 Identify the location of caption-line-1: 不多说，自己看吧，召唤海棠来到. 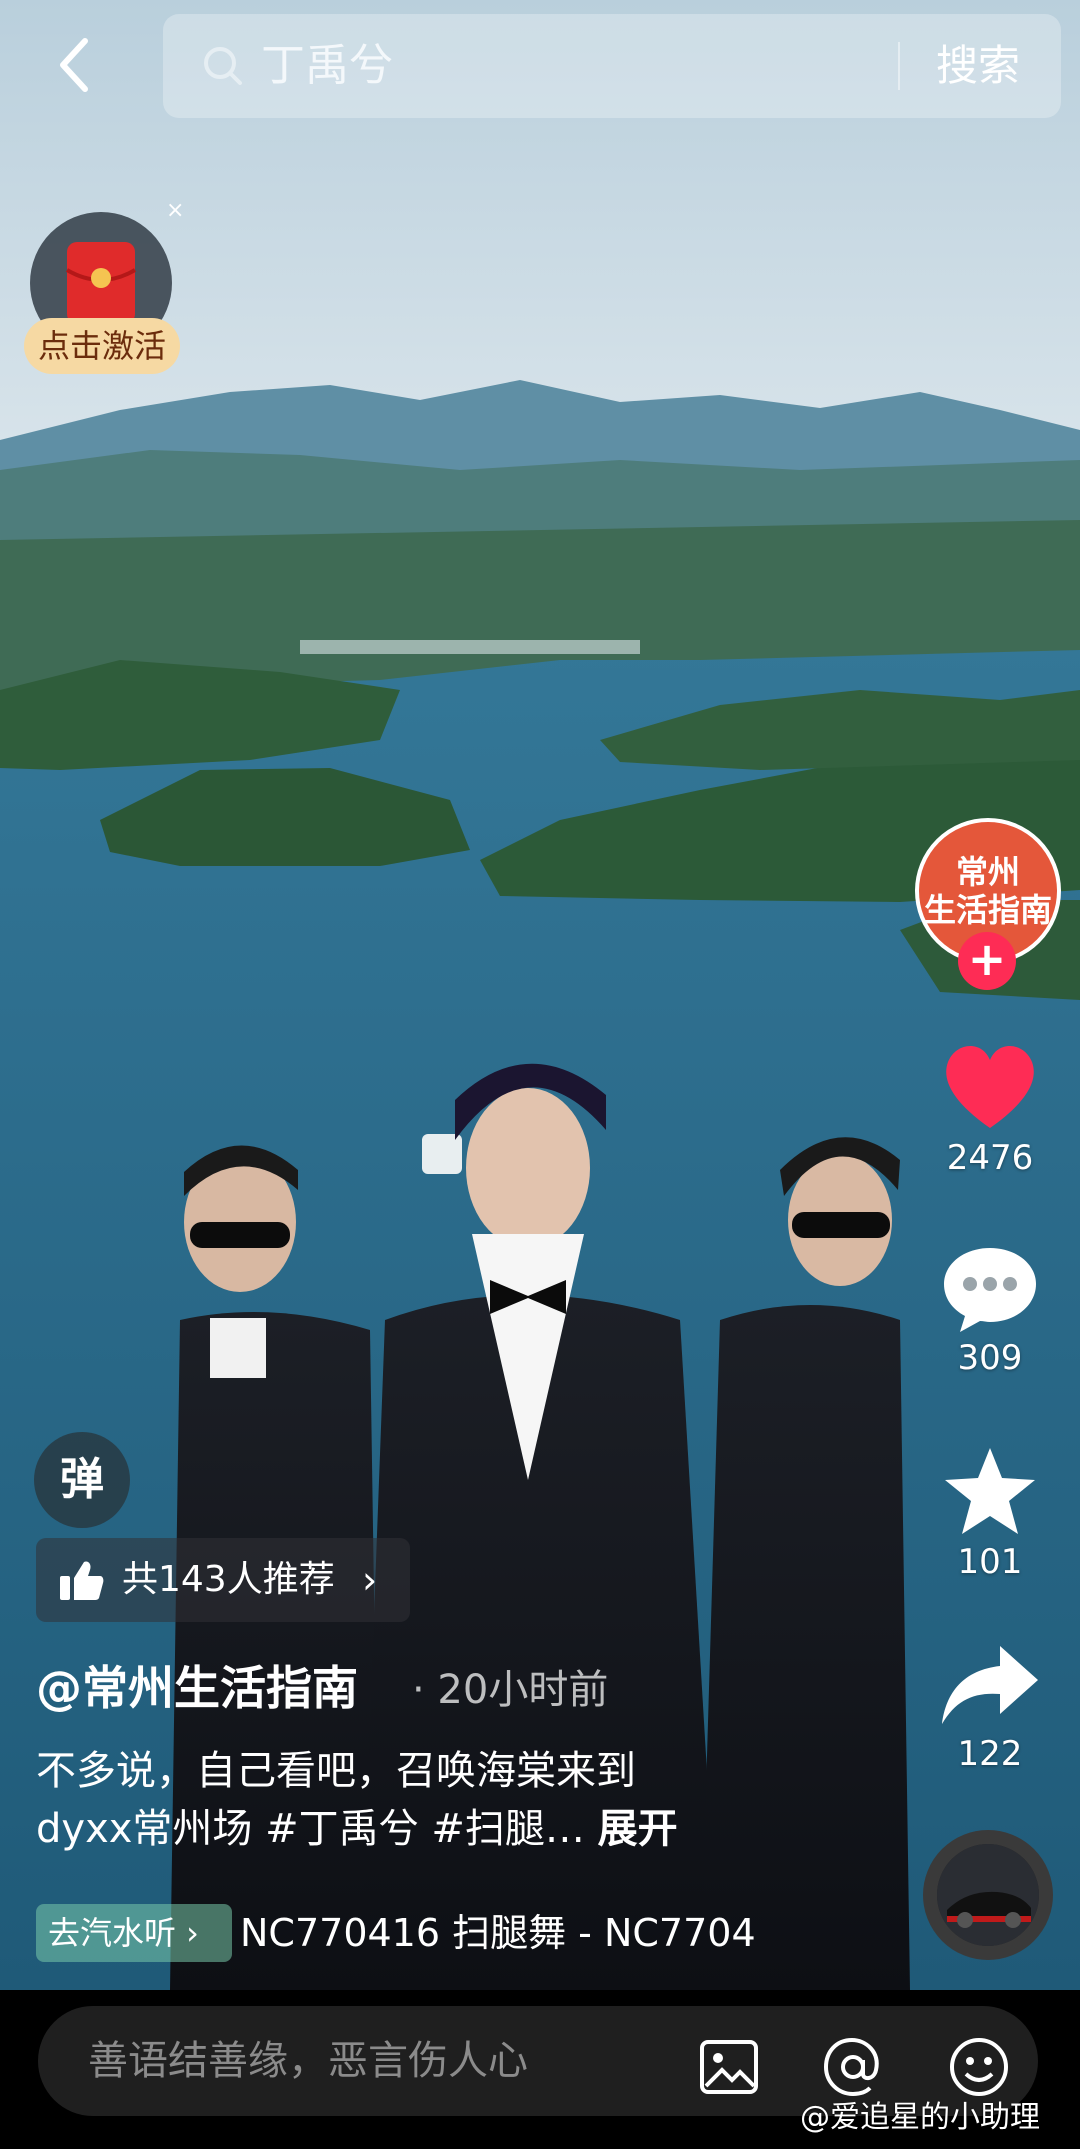
(336, 1771).